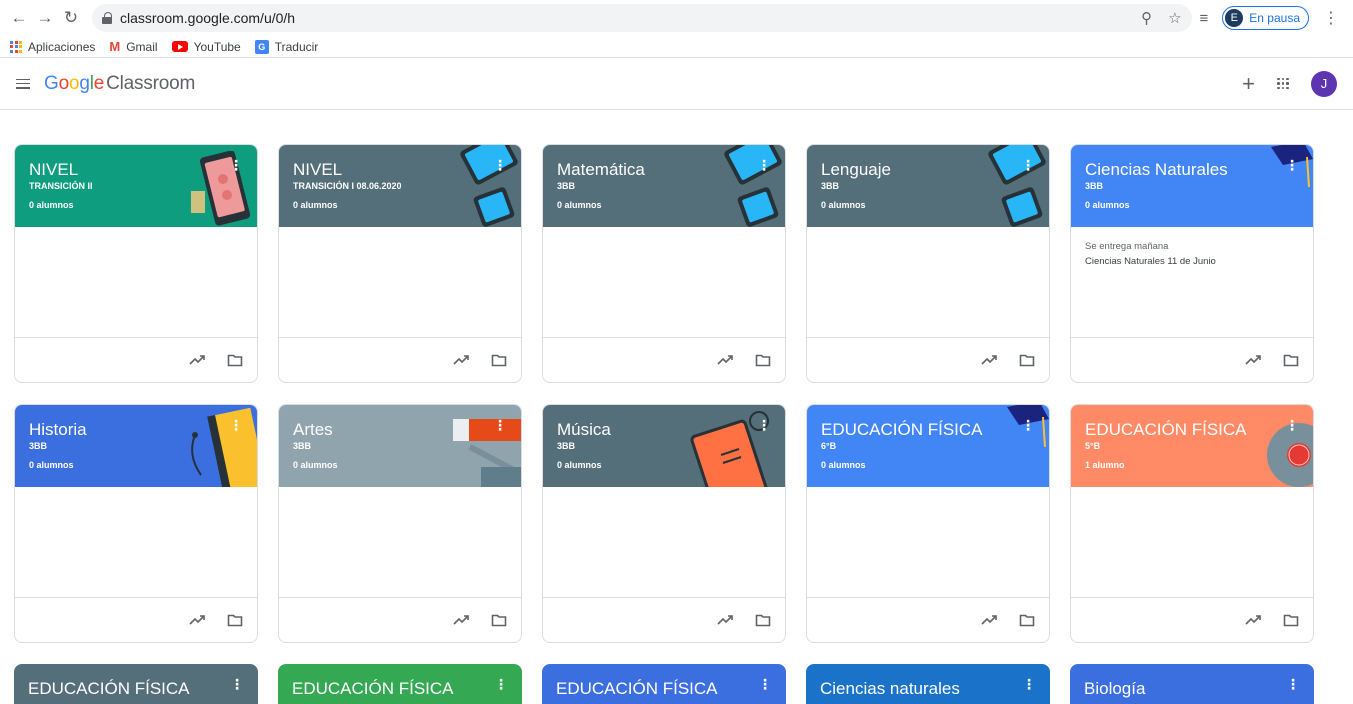  I want to click on class-title: Matemática, so click(664, 169).